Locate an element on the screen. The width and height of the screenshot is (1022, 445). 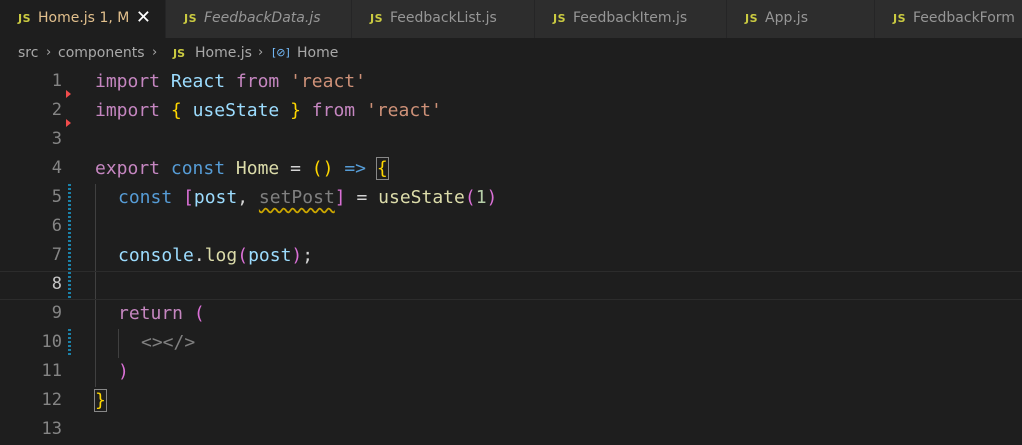
code-line: 1 import React from 'react' is located at coordinates (511, 82).